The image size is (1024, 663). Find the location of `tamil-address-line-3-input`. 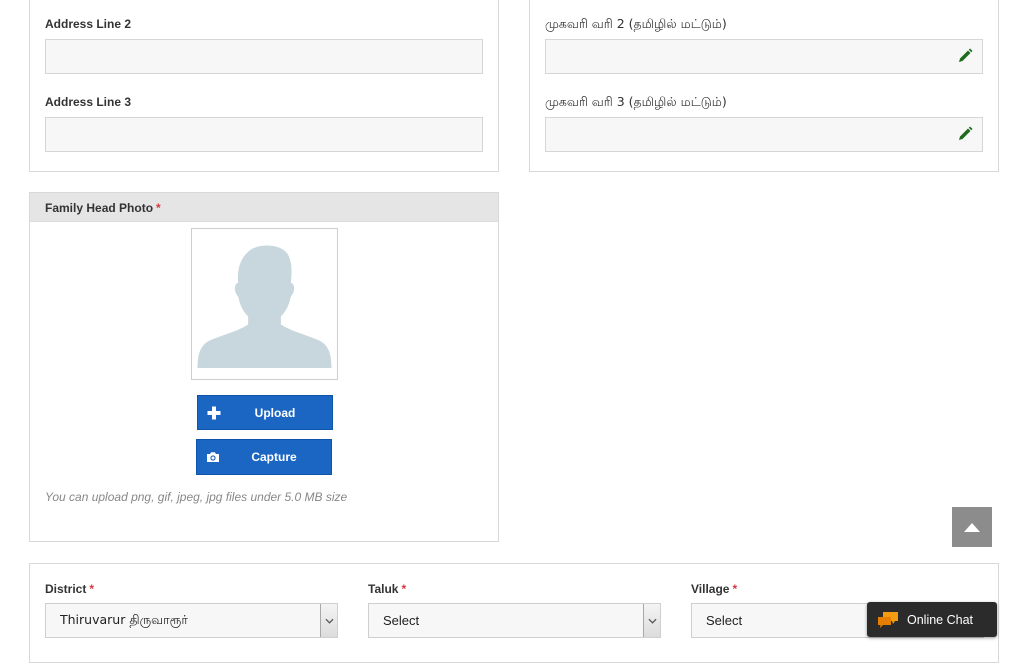

tamil-address-line-3-input is located at coordinates (764, 134).